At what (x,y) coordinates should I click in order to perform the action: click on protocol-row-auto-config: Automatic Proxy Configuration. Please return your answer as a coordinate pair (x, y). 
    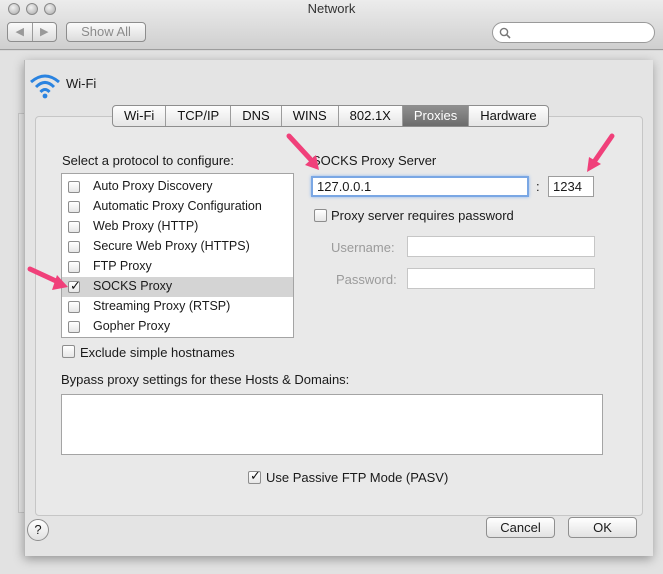
    Looking at the image, I should click on (177, 207).